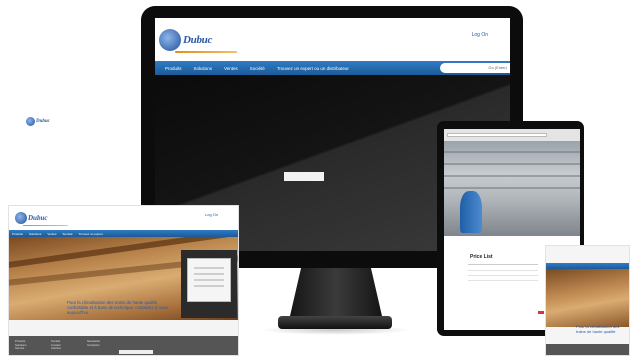 Image resolution: width=630 pixels, height=356 pixels. I want to click on address-bar, so click(497, 135).